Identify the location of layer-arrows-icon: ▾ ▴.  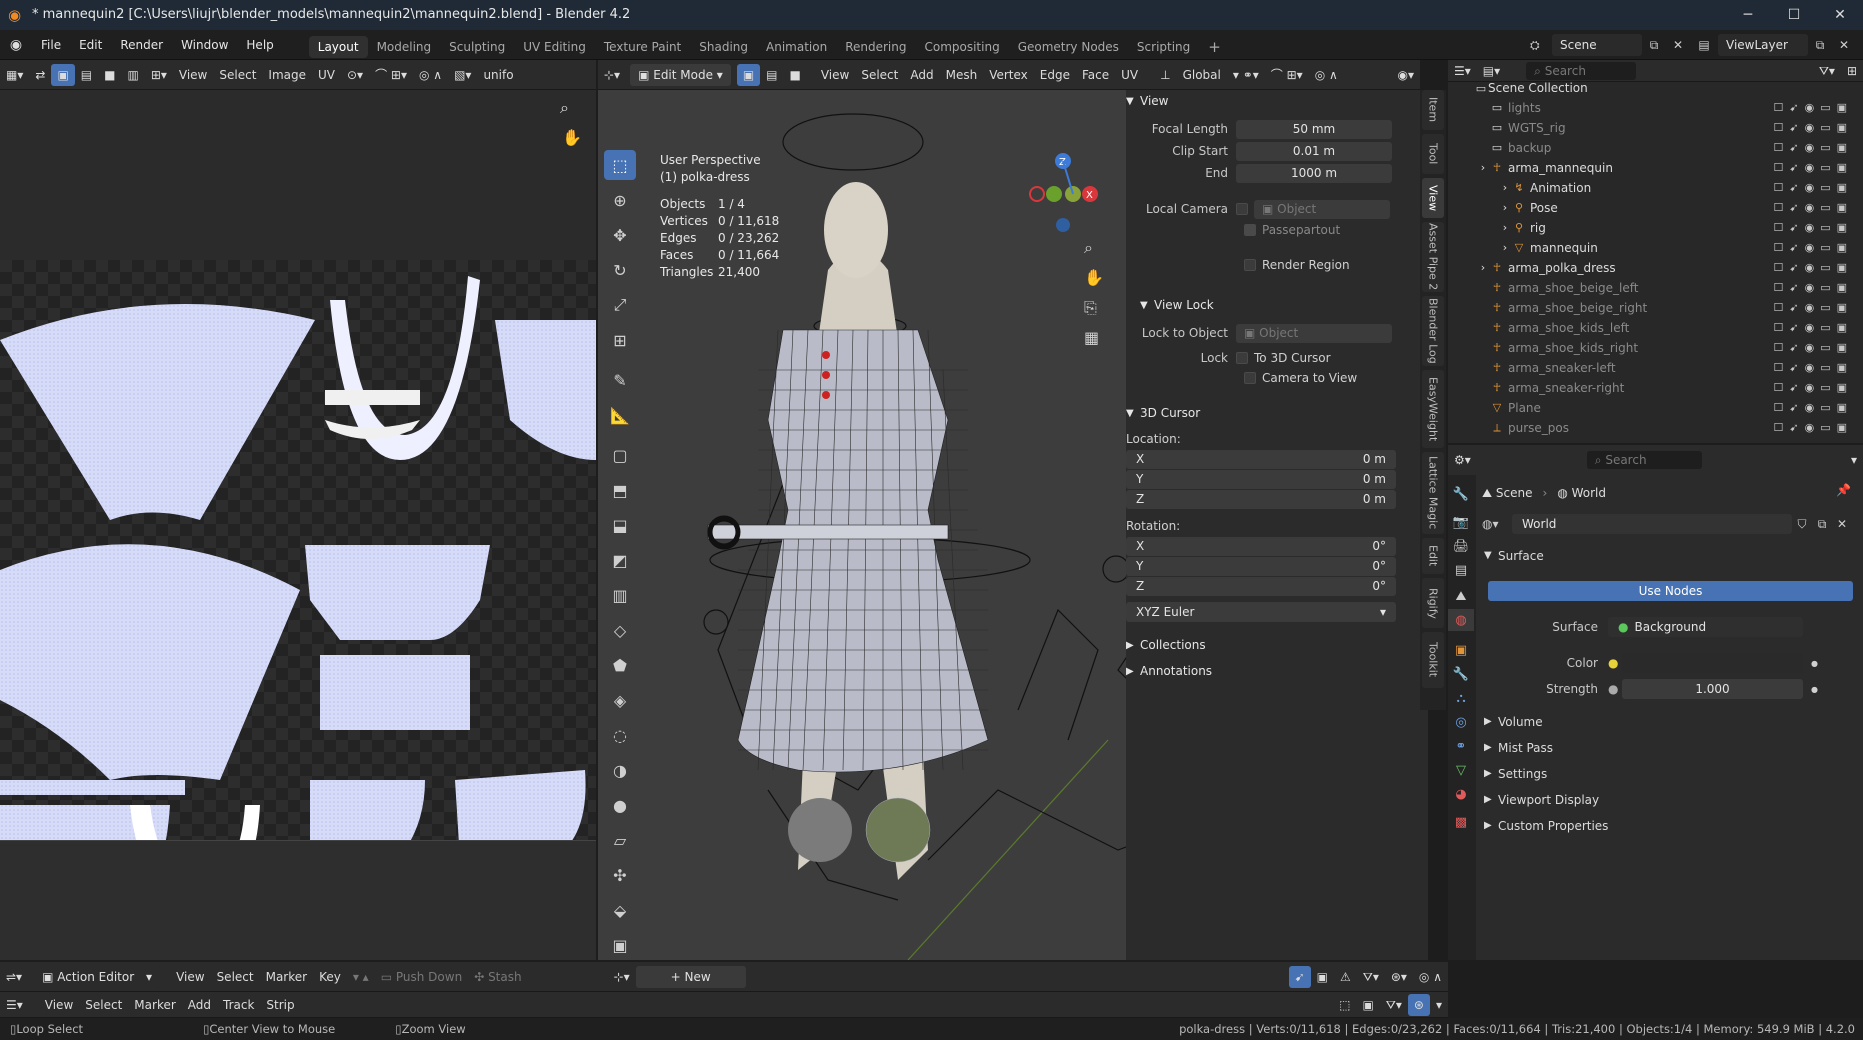
(361, 977).